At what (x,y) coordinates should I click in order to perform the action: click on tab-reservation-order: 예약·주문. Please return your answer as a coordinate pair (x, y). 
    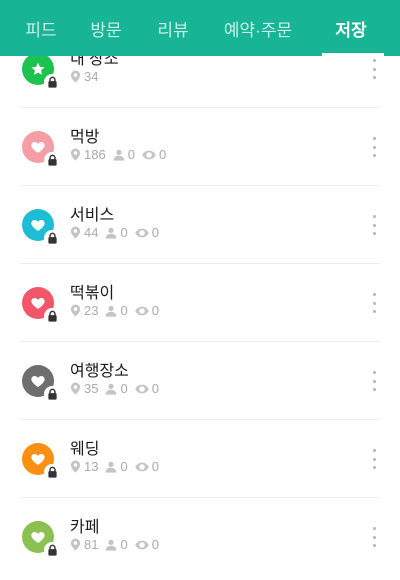
    Looking at the image, I should click on (258, 28).